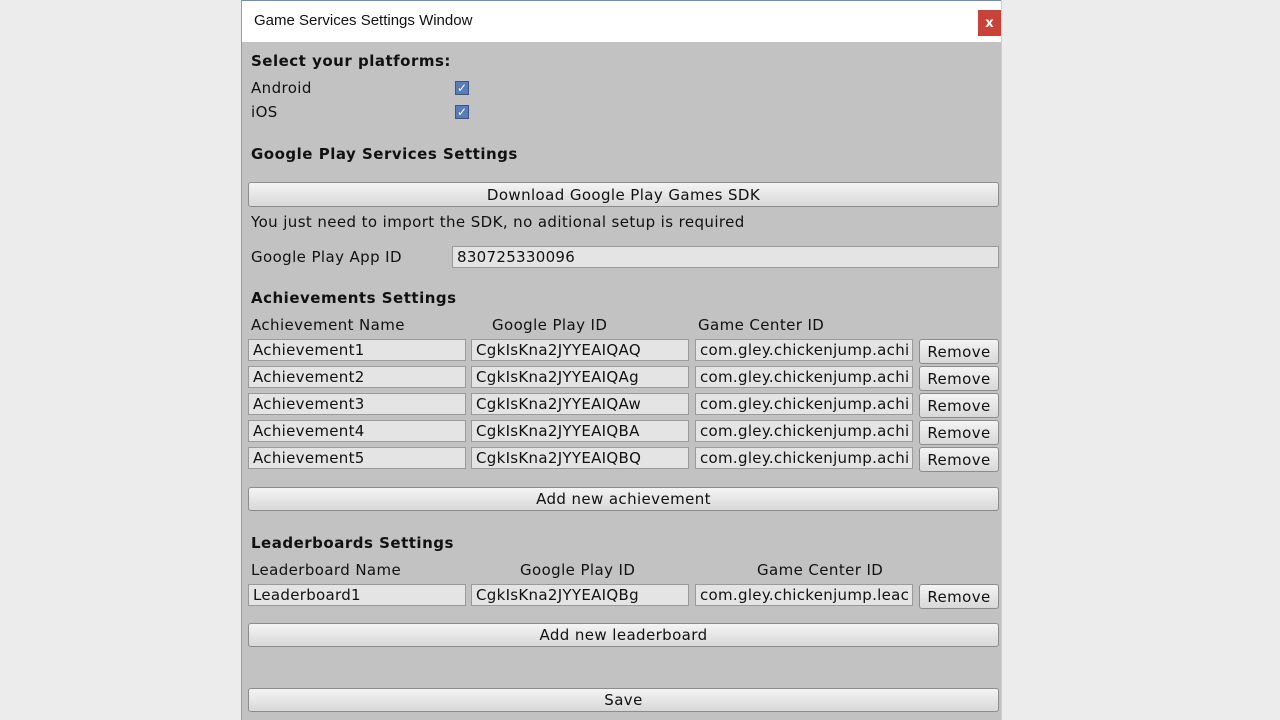 This screenshot has width=1280, height=720. What do you see at coordinates (959, 596) in the screenshot?
I see `remove-leaderboard-button: Remove` at bounding box center [959, 596].